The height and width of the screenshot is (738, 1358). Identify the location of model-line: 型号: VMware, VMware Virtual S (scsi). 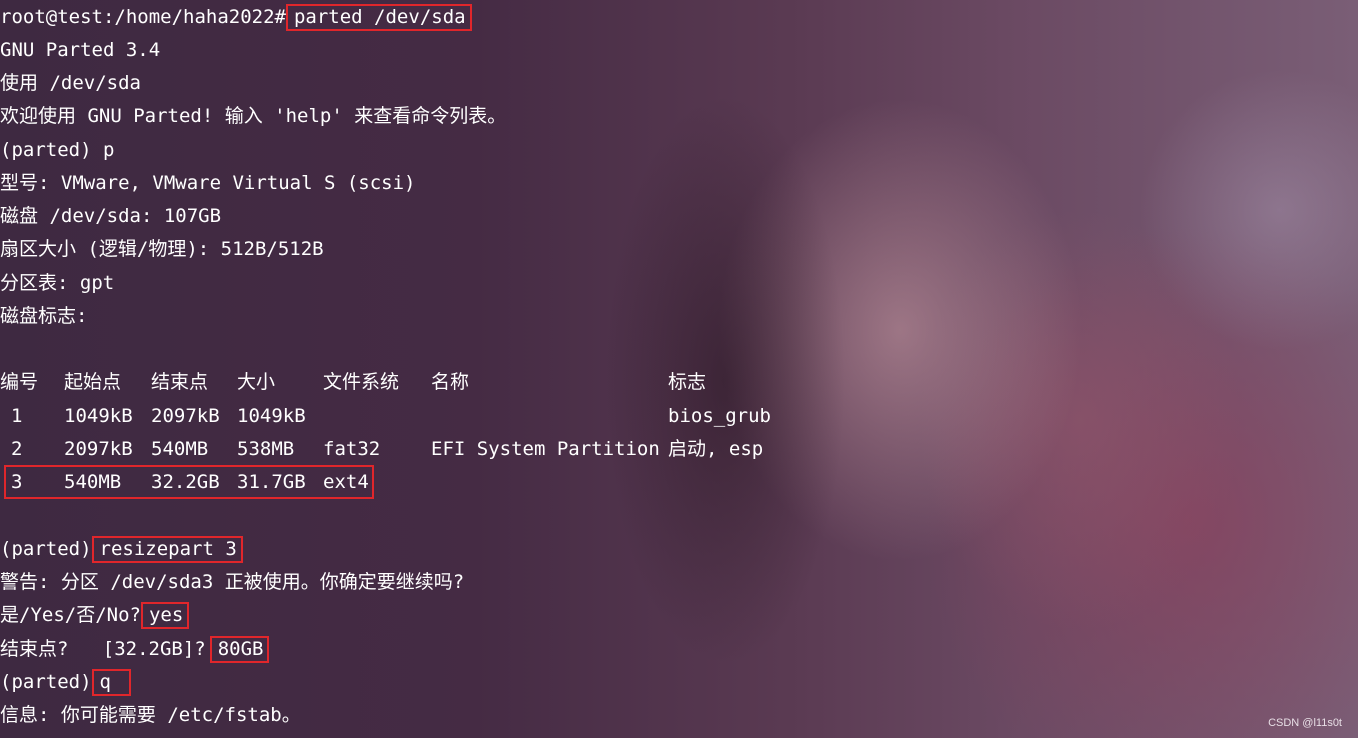
(208, 183).